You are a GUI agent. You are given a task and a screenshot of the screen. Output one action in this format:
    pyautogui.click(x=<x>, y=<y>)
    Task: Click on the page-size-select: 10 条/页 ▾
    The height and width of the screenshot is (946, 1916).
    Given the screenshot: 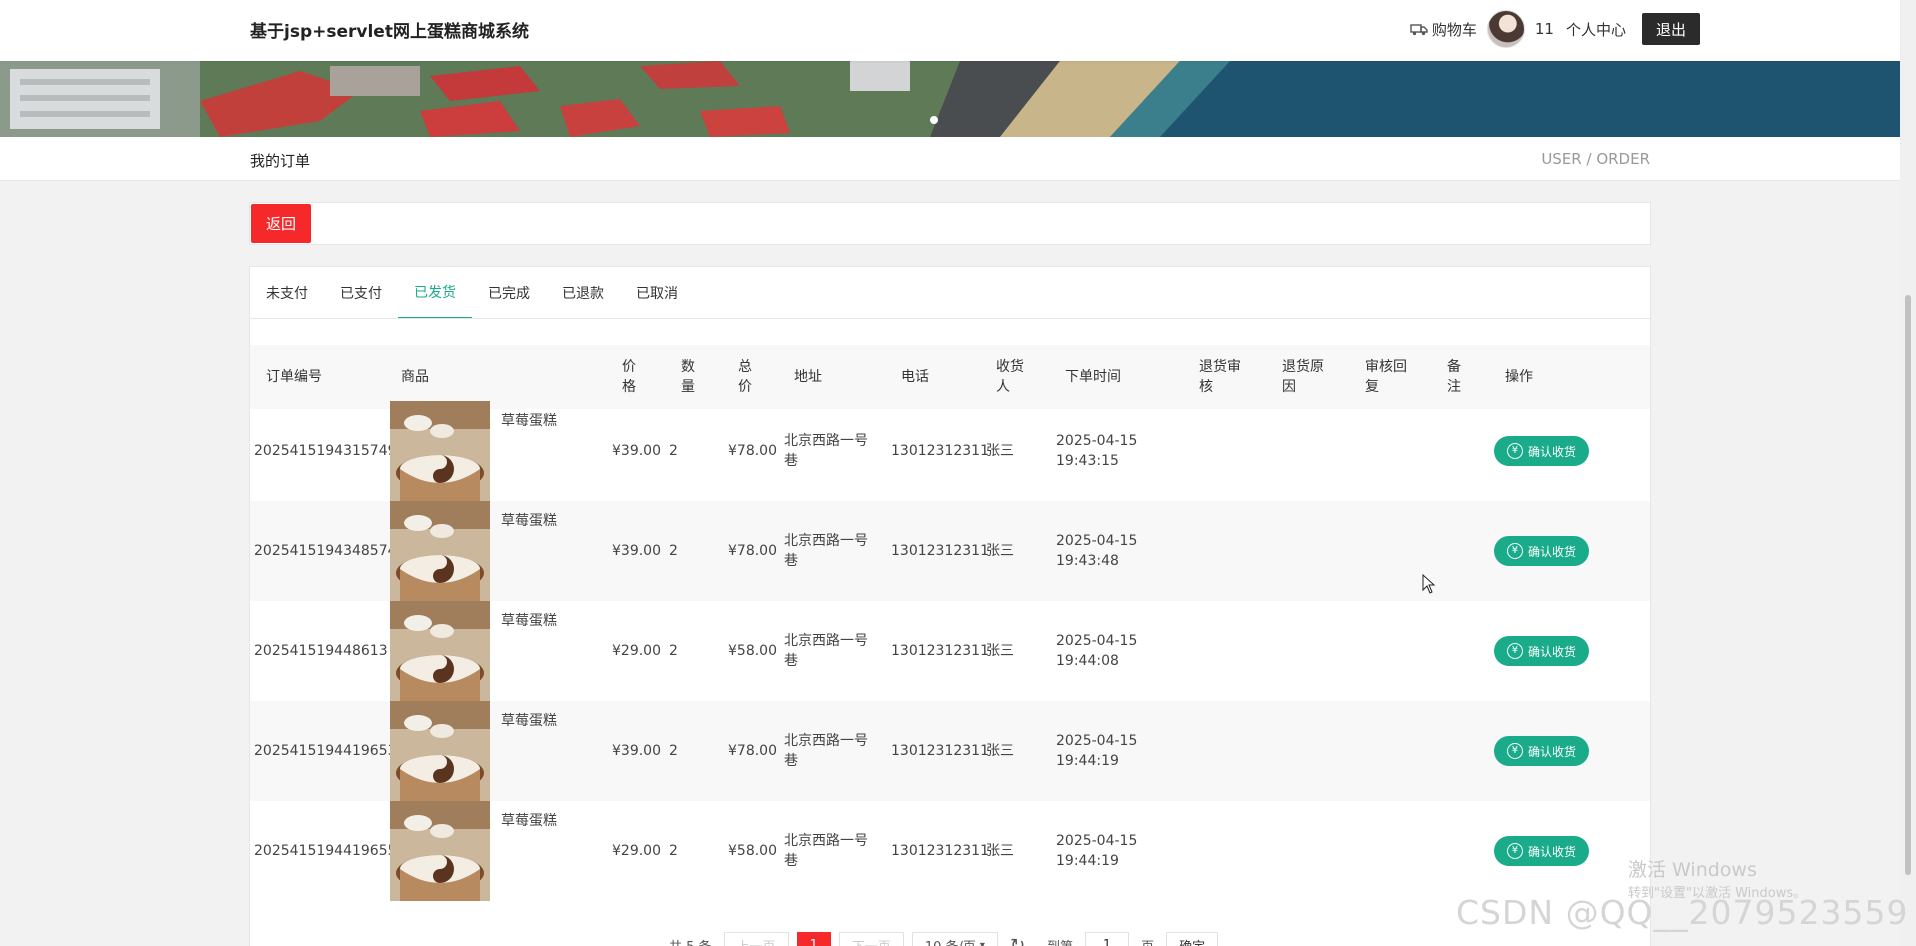 What is the action you would take?
    pyautogui.click(x=954, y=939)
    